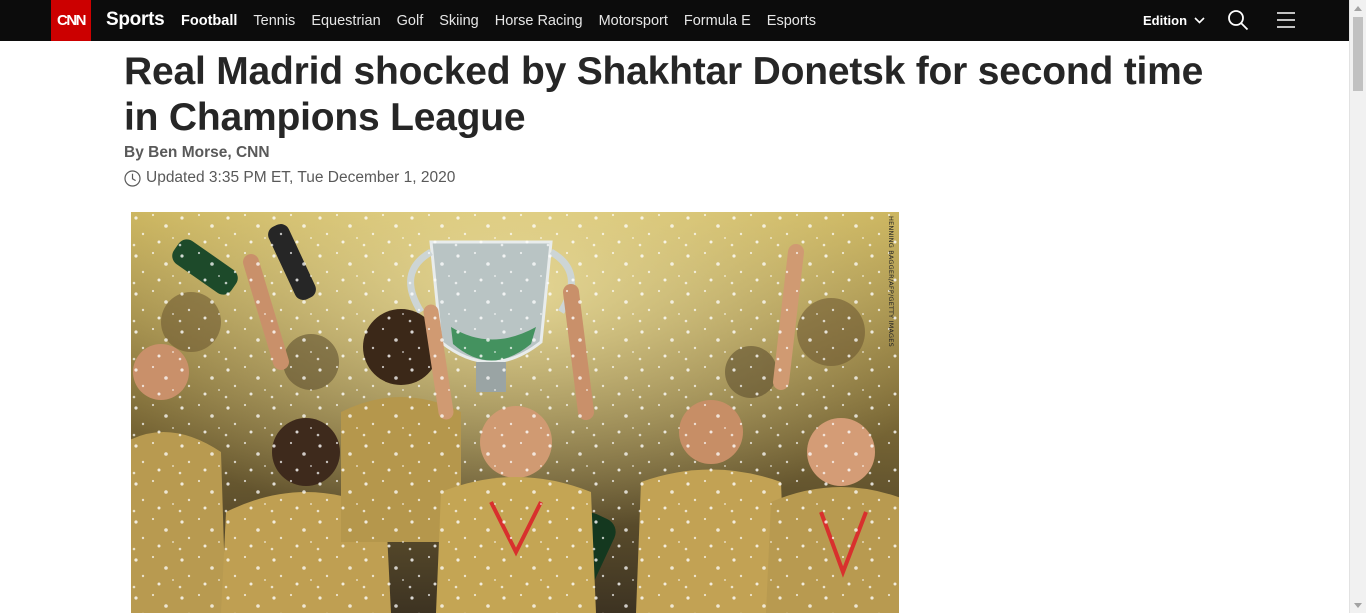  What do you see at coordinates (791, 21) in the screenshot?
I see `nav-item-esports: Esports` at bounding box center [791, 21].